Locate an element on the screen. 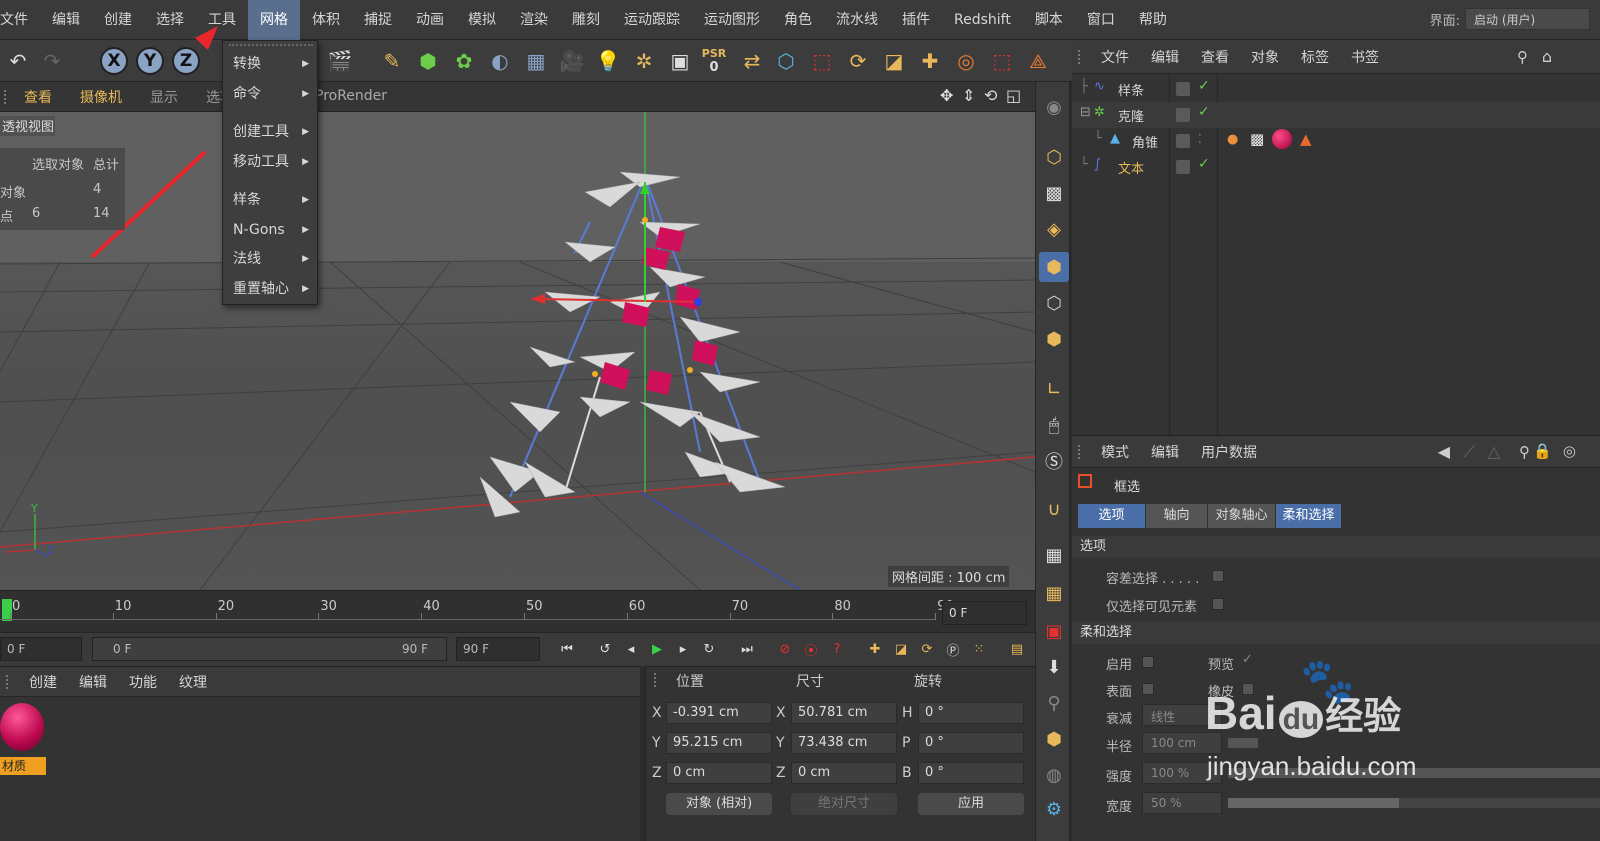 This screenshot has width=1600, height=841. key-pla-icon: ⁙ is located at coordinates (979, 649).